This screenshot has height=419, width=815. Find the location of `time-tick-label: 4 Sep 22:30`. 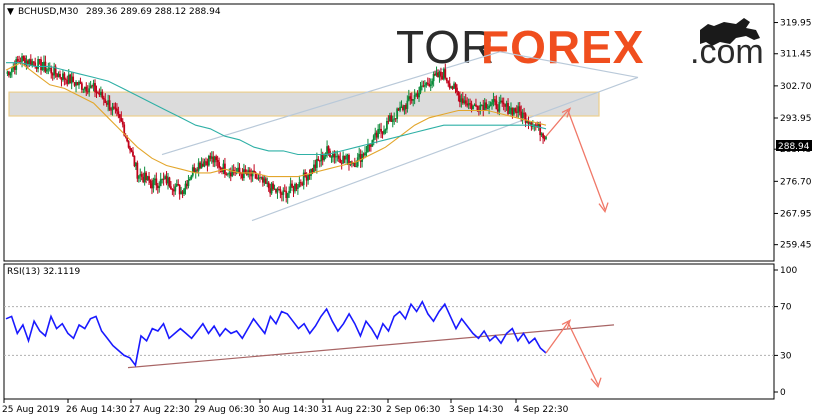

time-tick-label: 4 Sep 22:30 is located at coordinates (541, 410).